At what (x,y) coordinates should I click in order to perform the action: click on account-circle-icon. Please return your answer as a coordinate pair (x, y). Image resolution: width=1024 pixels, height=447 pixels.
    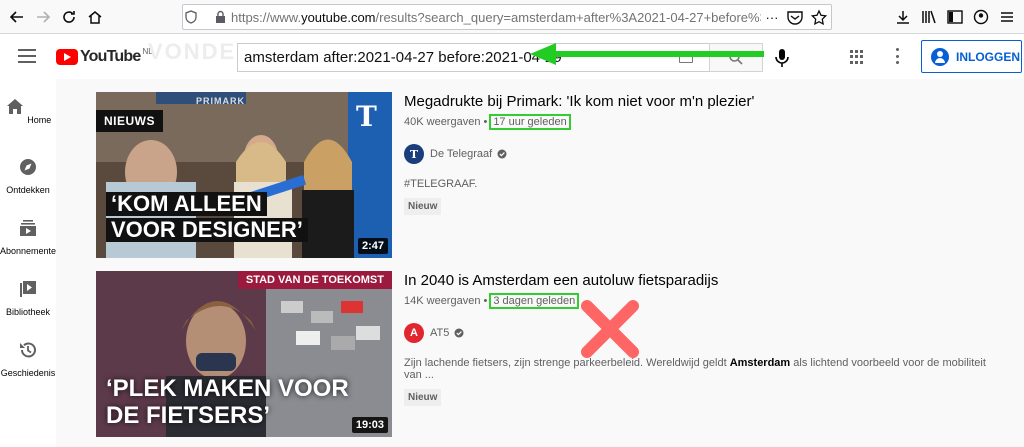
    Looking at the image, I should click on (981, 17).